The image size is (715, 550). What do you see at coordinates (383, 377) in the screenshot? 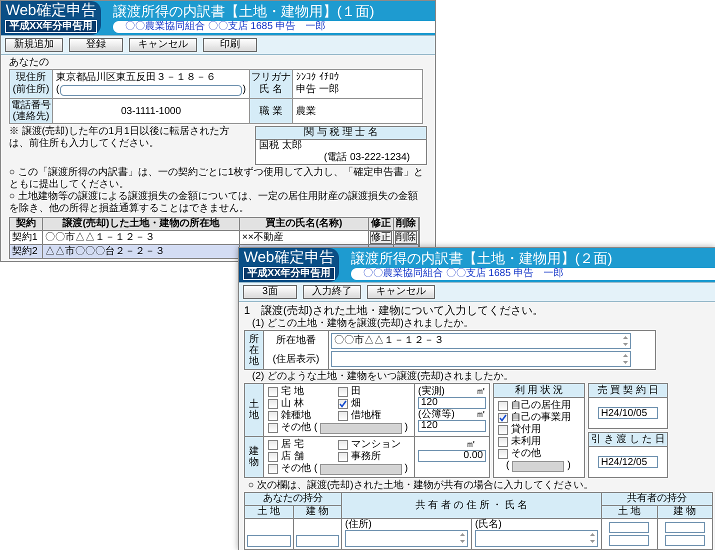
I see `question-text: (2) どのような土地・建物をいつ譲渡(売却)されましたか。` at bounding box center [383, 377].